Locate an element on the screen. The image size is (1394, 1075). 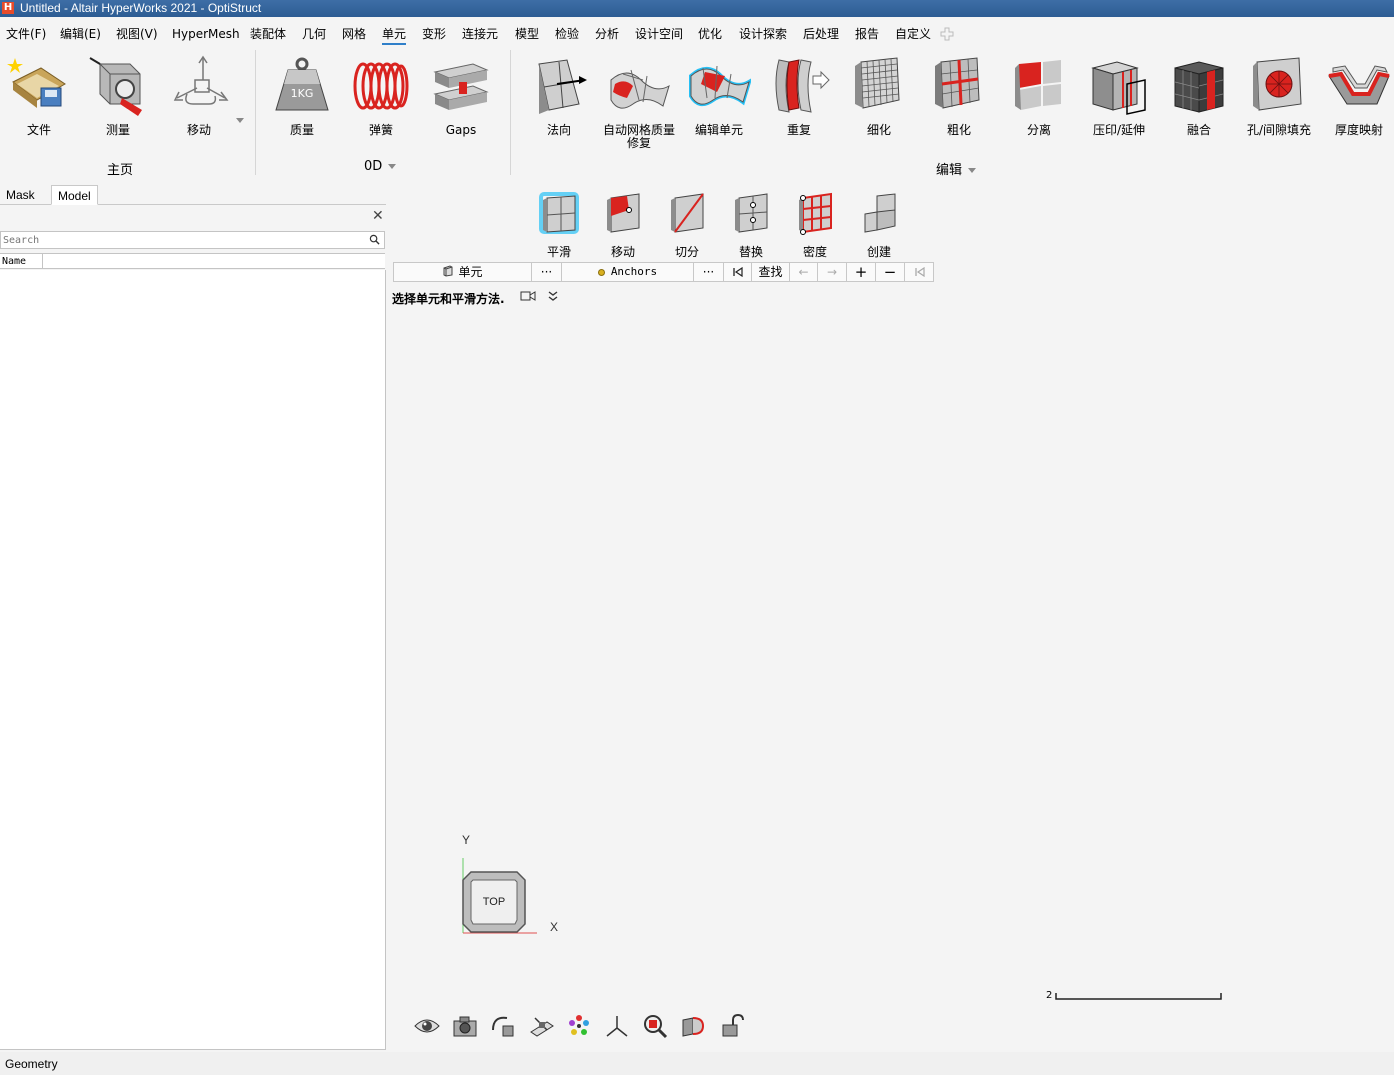
clear-selection-button is located at coordinates (919, 272).